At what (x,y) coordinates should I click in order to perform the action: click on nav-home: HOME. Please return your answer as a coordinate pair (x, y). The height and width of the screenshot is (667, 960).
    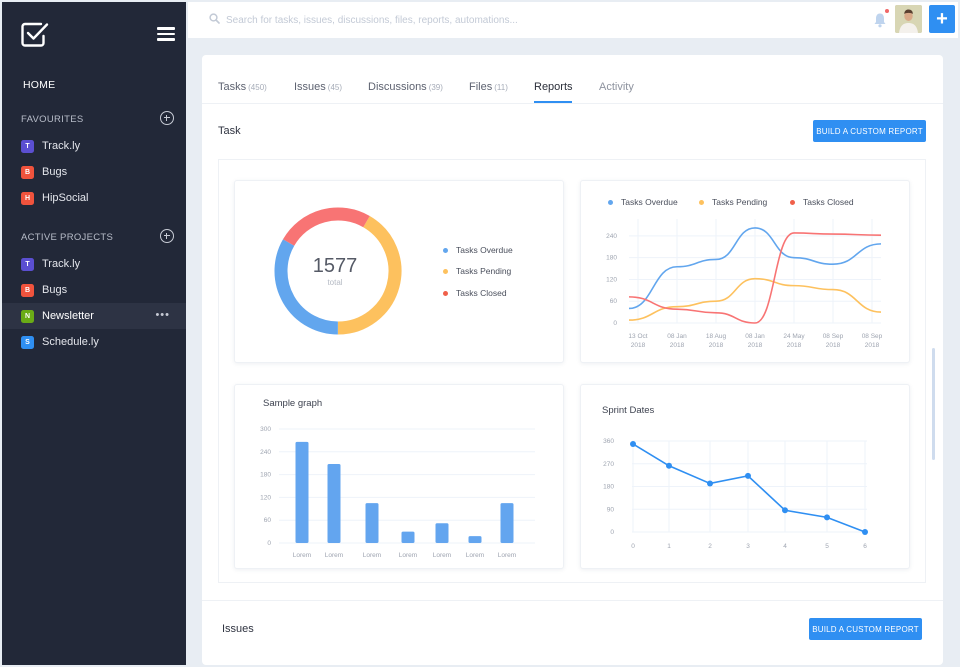
    Looking at the image, I should click on (39, 85).